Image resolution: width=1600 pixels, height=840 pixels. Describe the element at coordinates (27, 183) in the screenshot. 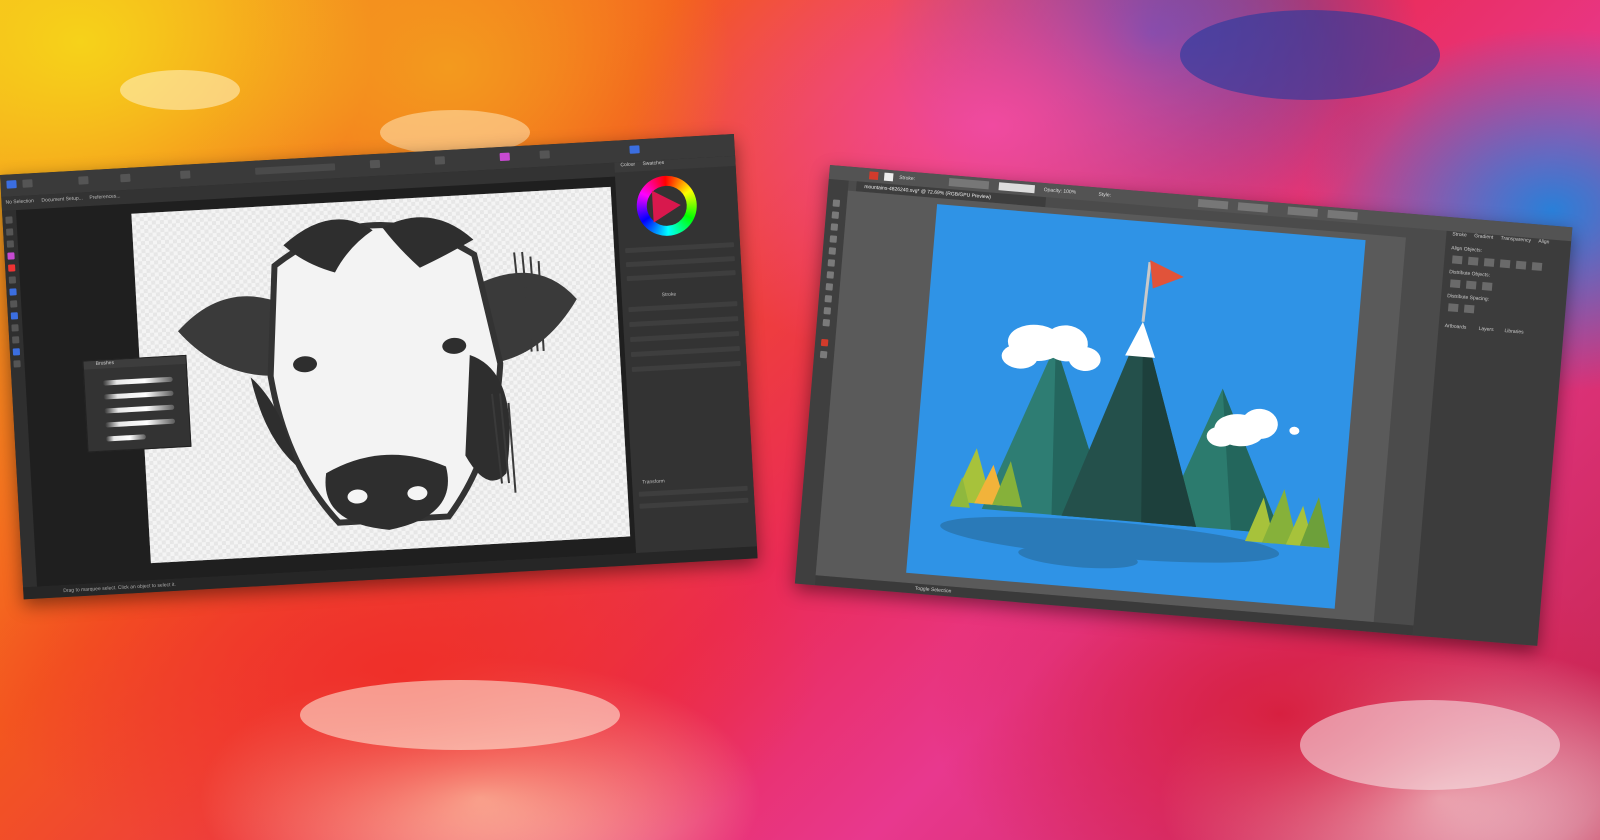

I see `persona-icon` at that location.